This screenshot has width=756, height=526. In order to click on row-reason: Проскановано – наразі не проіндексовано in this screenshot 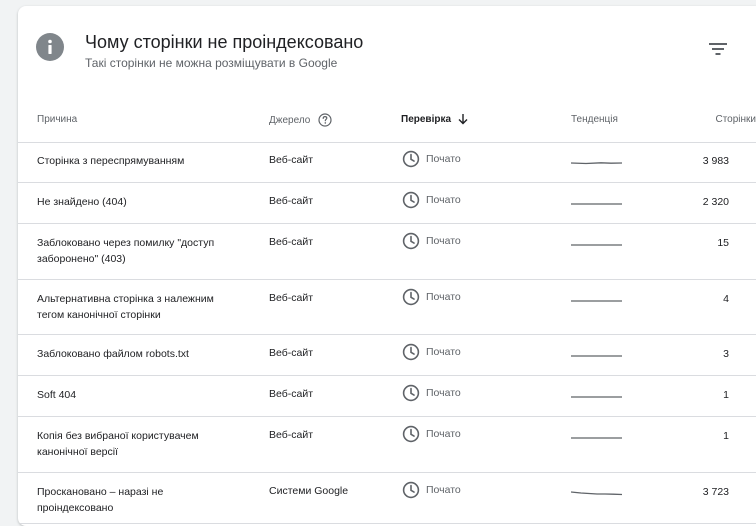, I will do `click(100, 500)`.